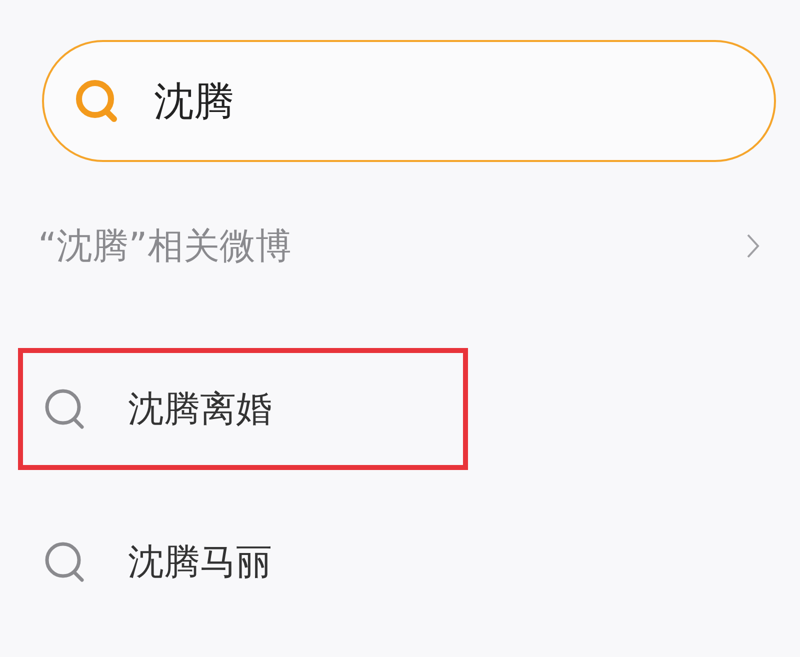 The image size is (800, 657). Describe the element at coordinates (200, 409) in the screenshot. I see `suggestion-item: 沈腾离婚` at that location.